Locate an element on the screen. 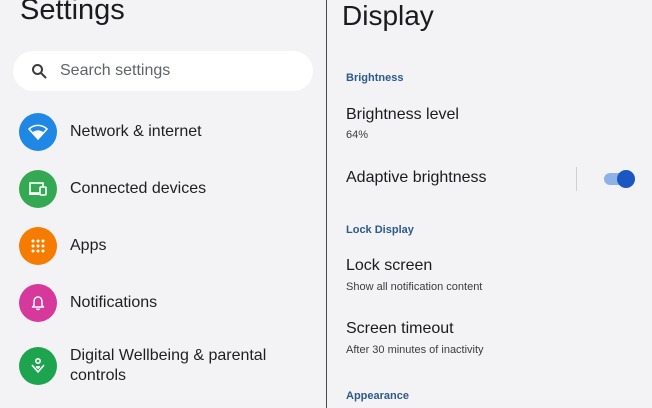 The width and height of the screenshot is (652, 408). menu-item-network: Network & internet is located at coordinates (169, 132).